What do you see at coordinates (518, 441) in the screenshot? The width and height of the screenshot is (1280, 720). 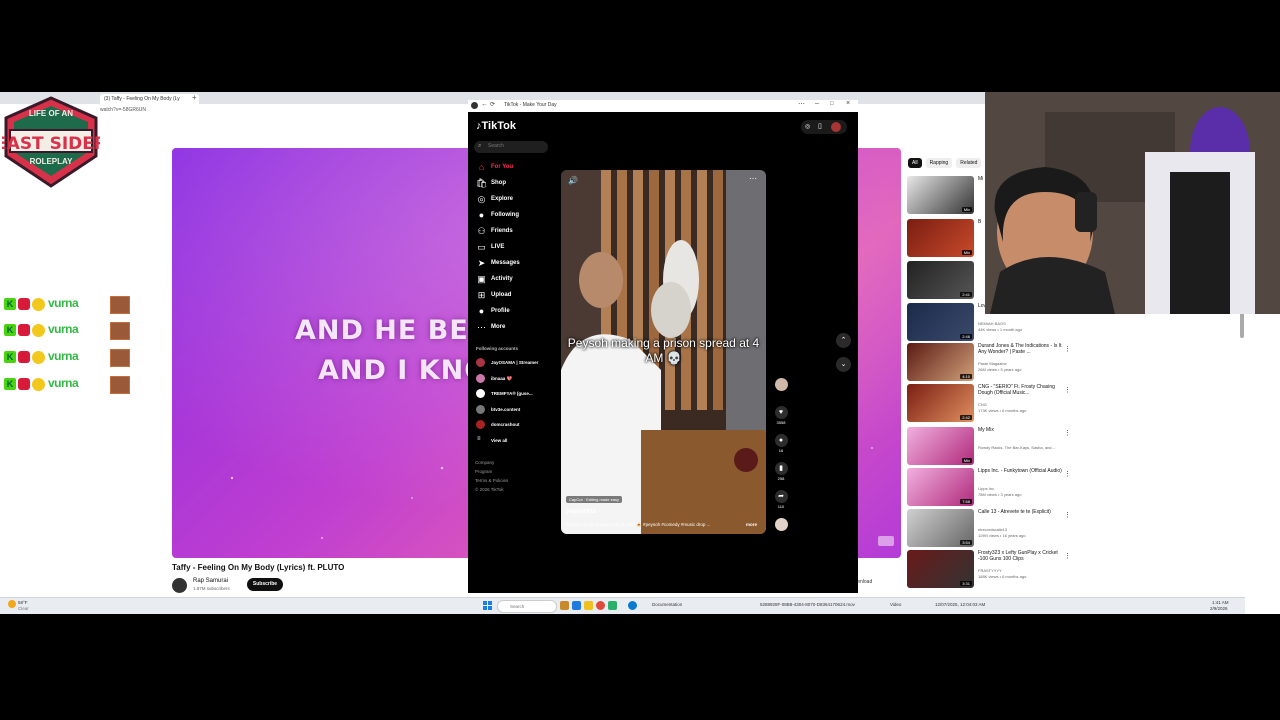 I see `view-all-link: ≡ View all` at bounding box center [518, 441].